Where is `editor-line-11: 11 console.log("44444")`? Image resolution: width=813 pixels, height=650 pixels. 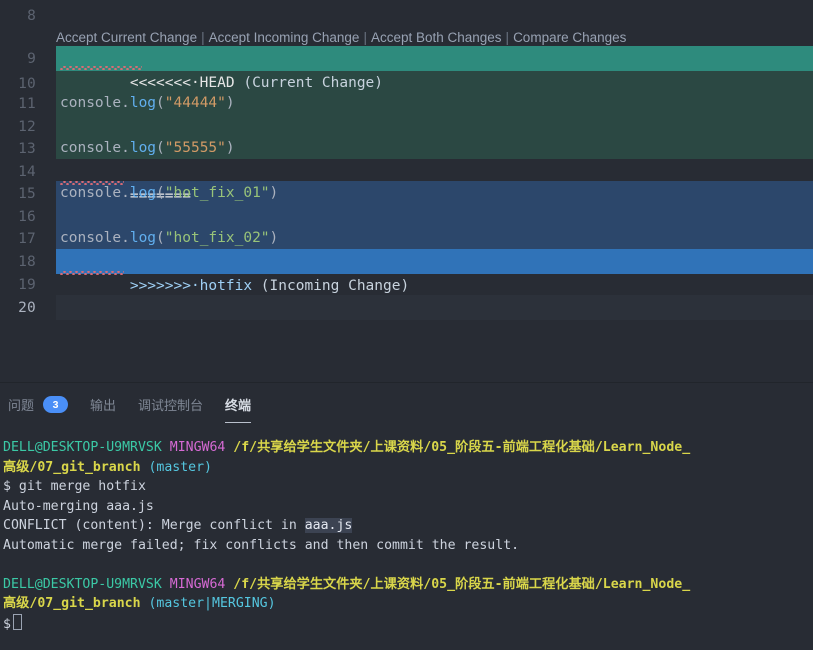
editor-line-11: 11 console.log("44444") is located at coordinates (406, 103).